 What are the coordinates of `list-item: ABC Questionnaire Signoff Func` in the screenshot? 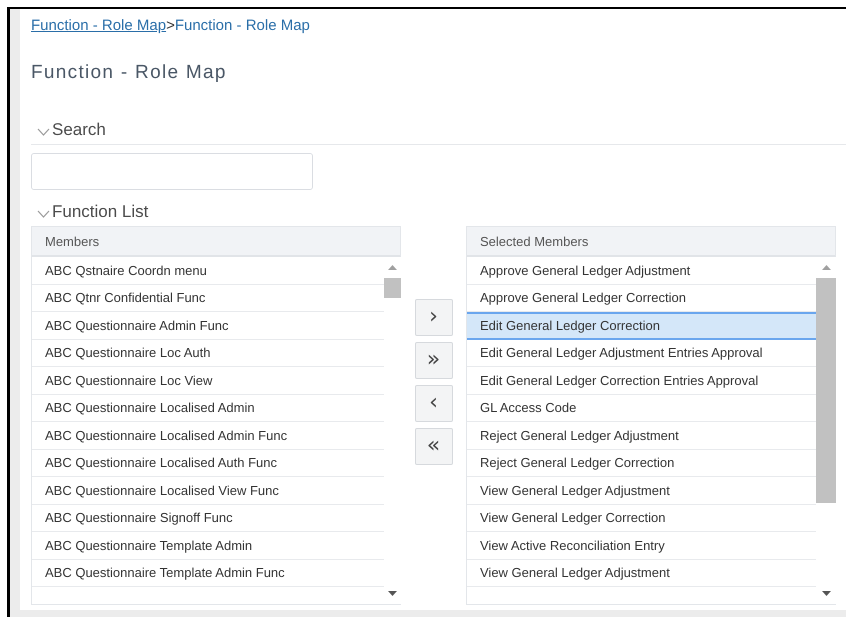 It's located at (208, 518).